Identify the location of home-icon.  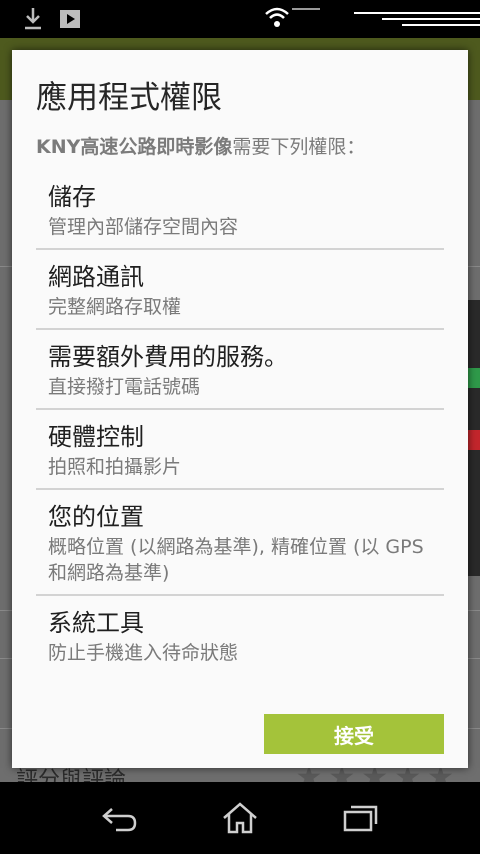
(240, 818).